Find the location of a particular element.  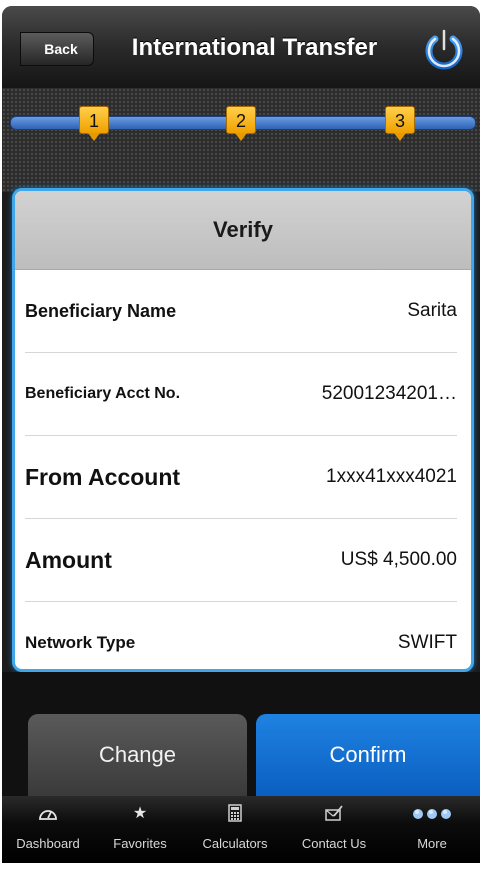

step-1-badge: 1 is located at coordinates (94, 123).